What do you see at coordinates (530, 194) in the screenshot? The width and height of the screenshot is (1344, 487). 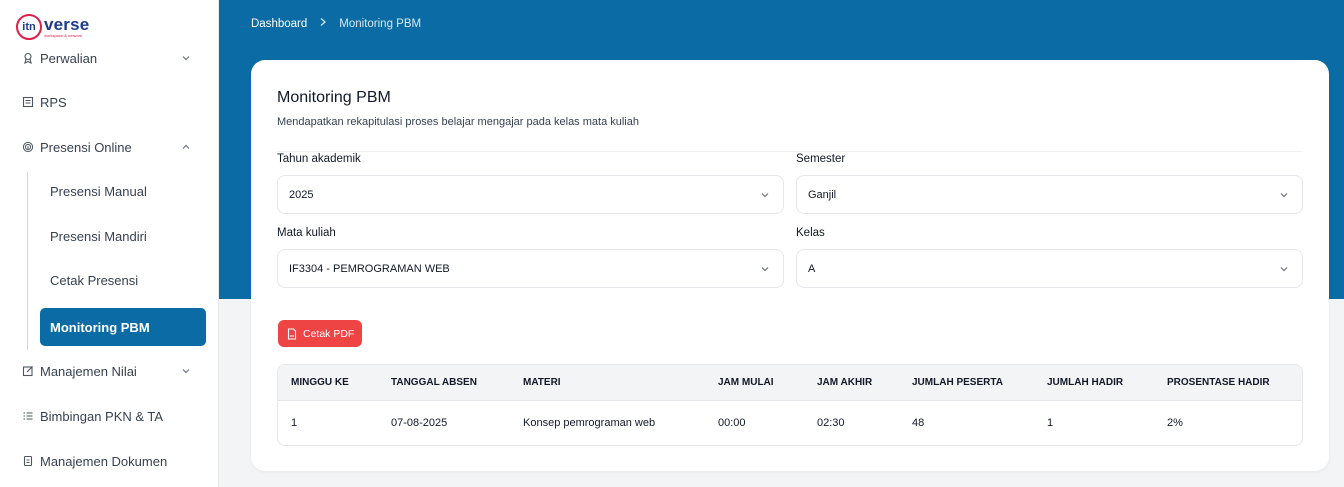 I see `tahun-select: 2025` at bounding box center [530, 194].